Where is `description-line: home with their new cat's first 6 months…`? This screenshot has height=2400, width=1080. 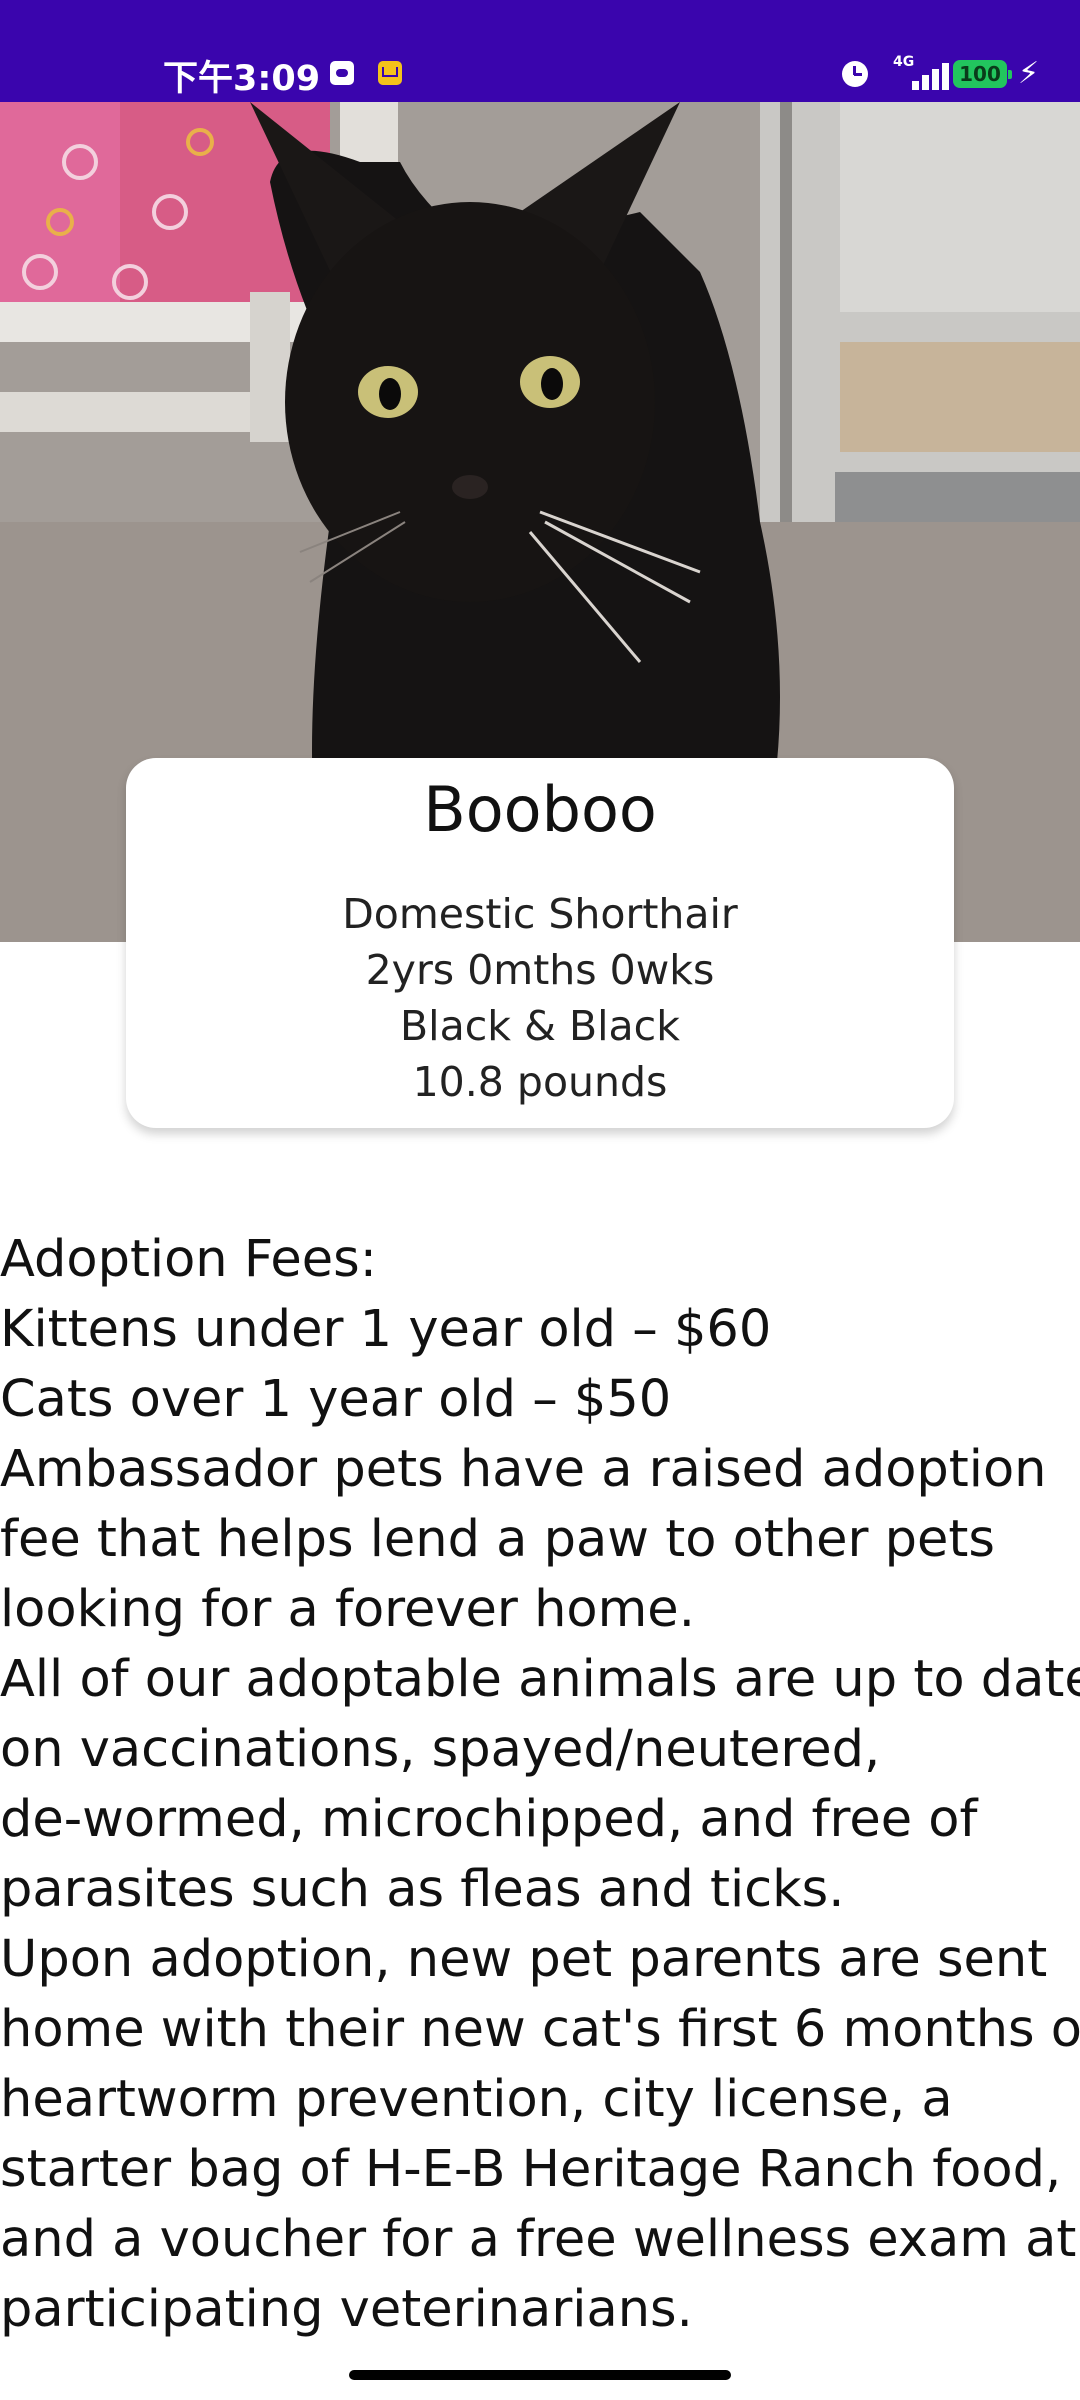
description-line: home with their new cat's first 6 months… is located at coordinates (540, 2029).